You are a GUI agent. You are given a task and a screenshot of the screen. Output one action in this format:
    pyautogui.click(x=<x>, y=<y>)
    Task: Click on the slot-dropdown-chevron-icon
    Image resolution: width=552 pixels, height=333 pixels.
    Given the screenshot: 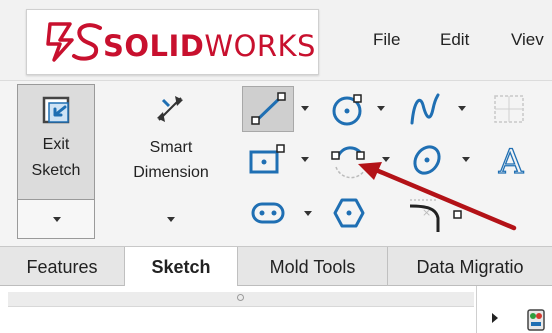 What is the action you would take?
    pyautogui.click(x=308, y=213)
    